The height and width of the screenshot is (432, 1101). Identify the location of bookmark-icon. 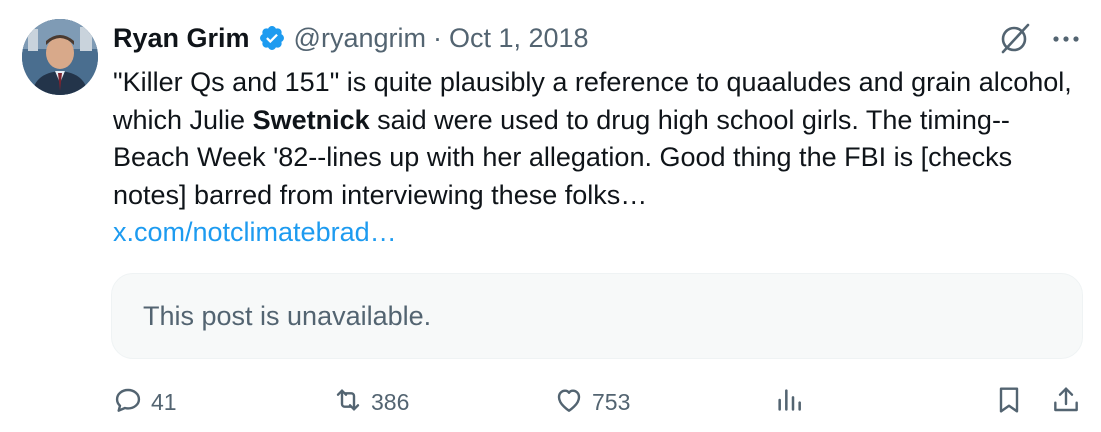
(1009, 402).